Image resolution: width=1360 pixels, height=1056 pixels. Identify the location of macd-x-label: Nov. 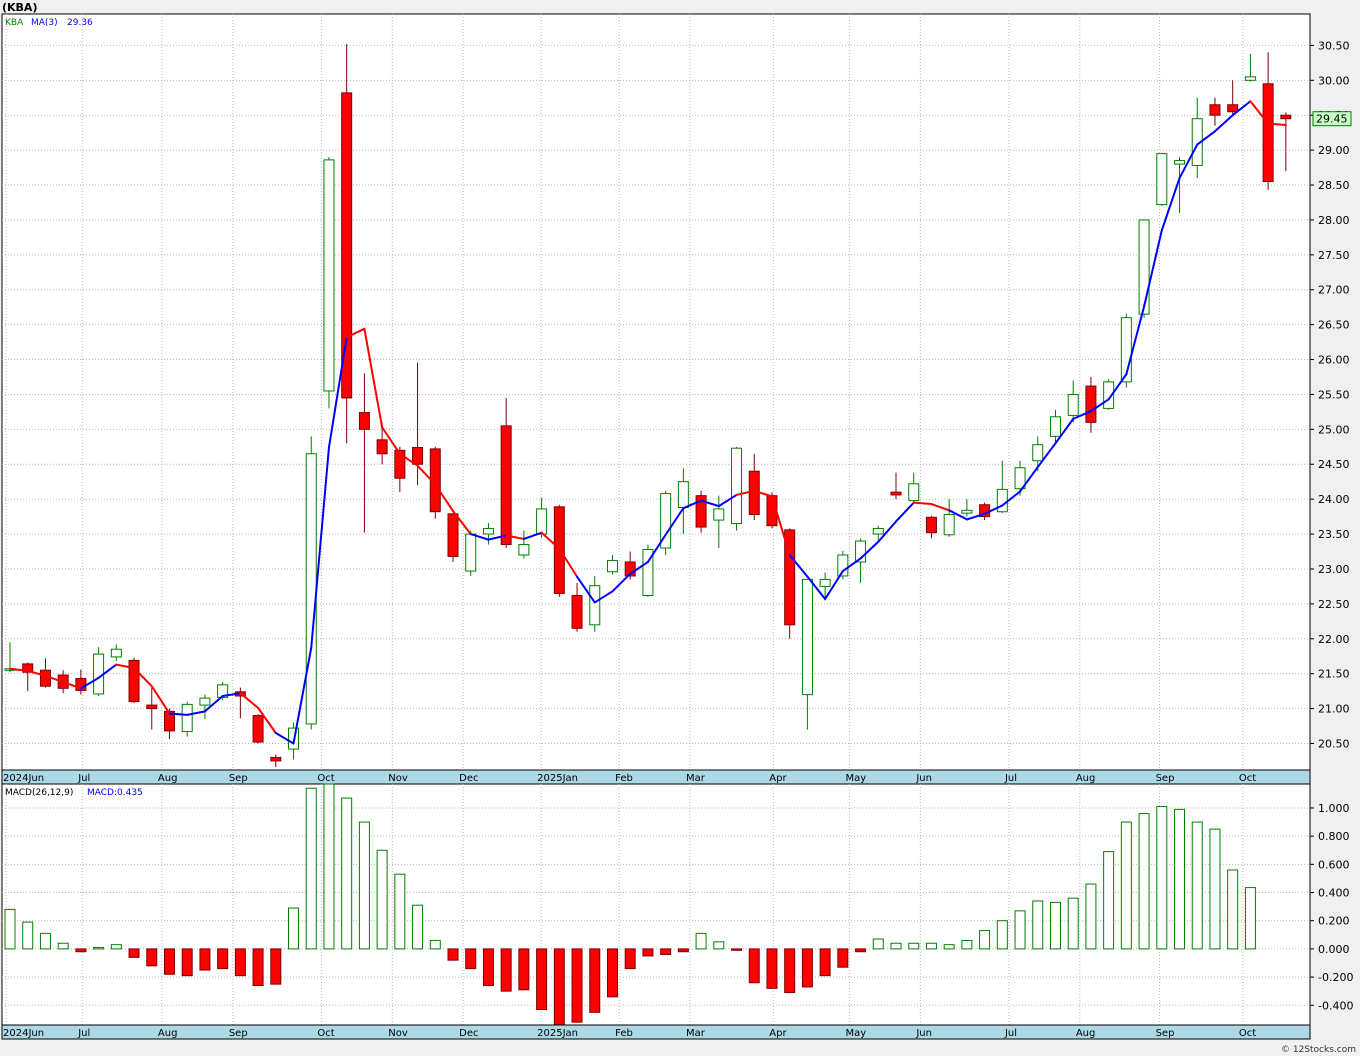
(398, 1033).